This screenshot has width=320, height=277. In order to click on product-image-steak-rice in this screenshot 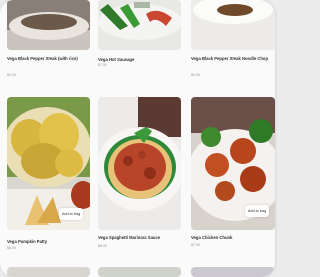, I will do `click(48, 25)`.